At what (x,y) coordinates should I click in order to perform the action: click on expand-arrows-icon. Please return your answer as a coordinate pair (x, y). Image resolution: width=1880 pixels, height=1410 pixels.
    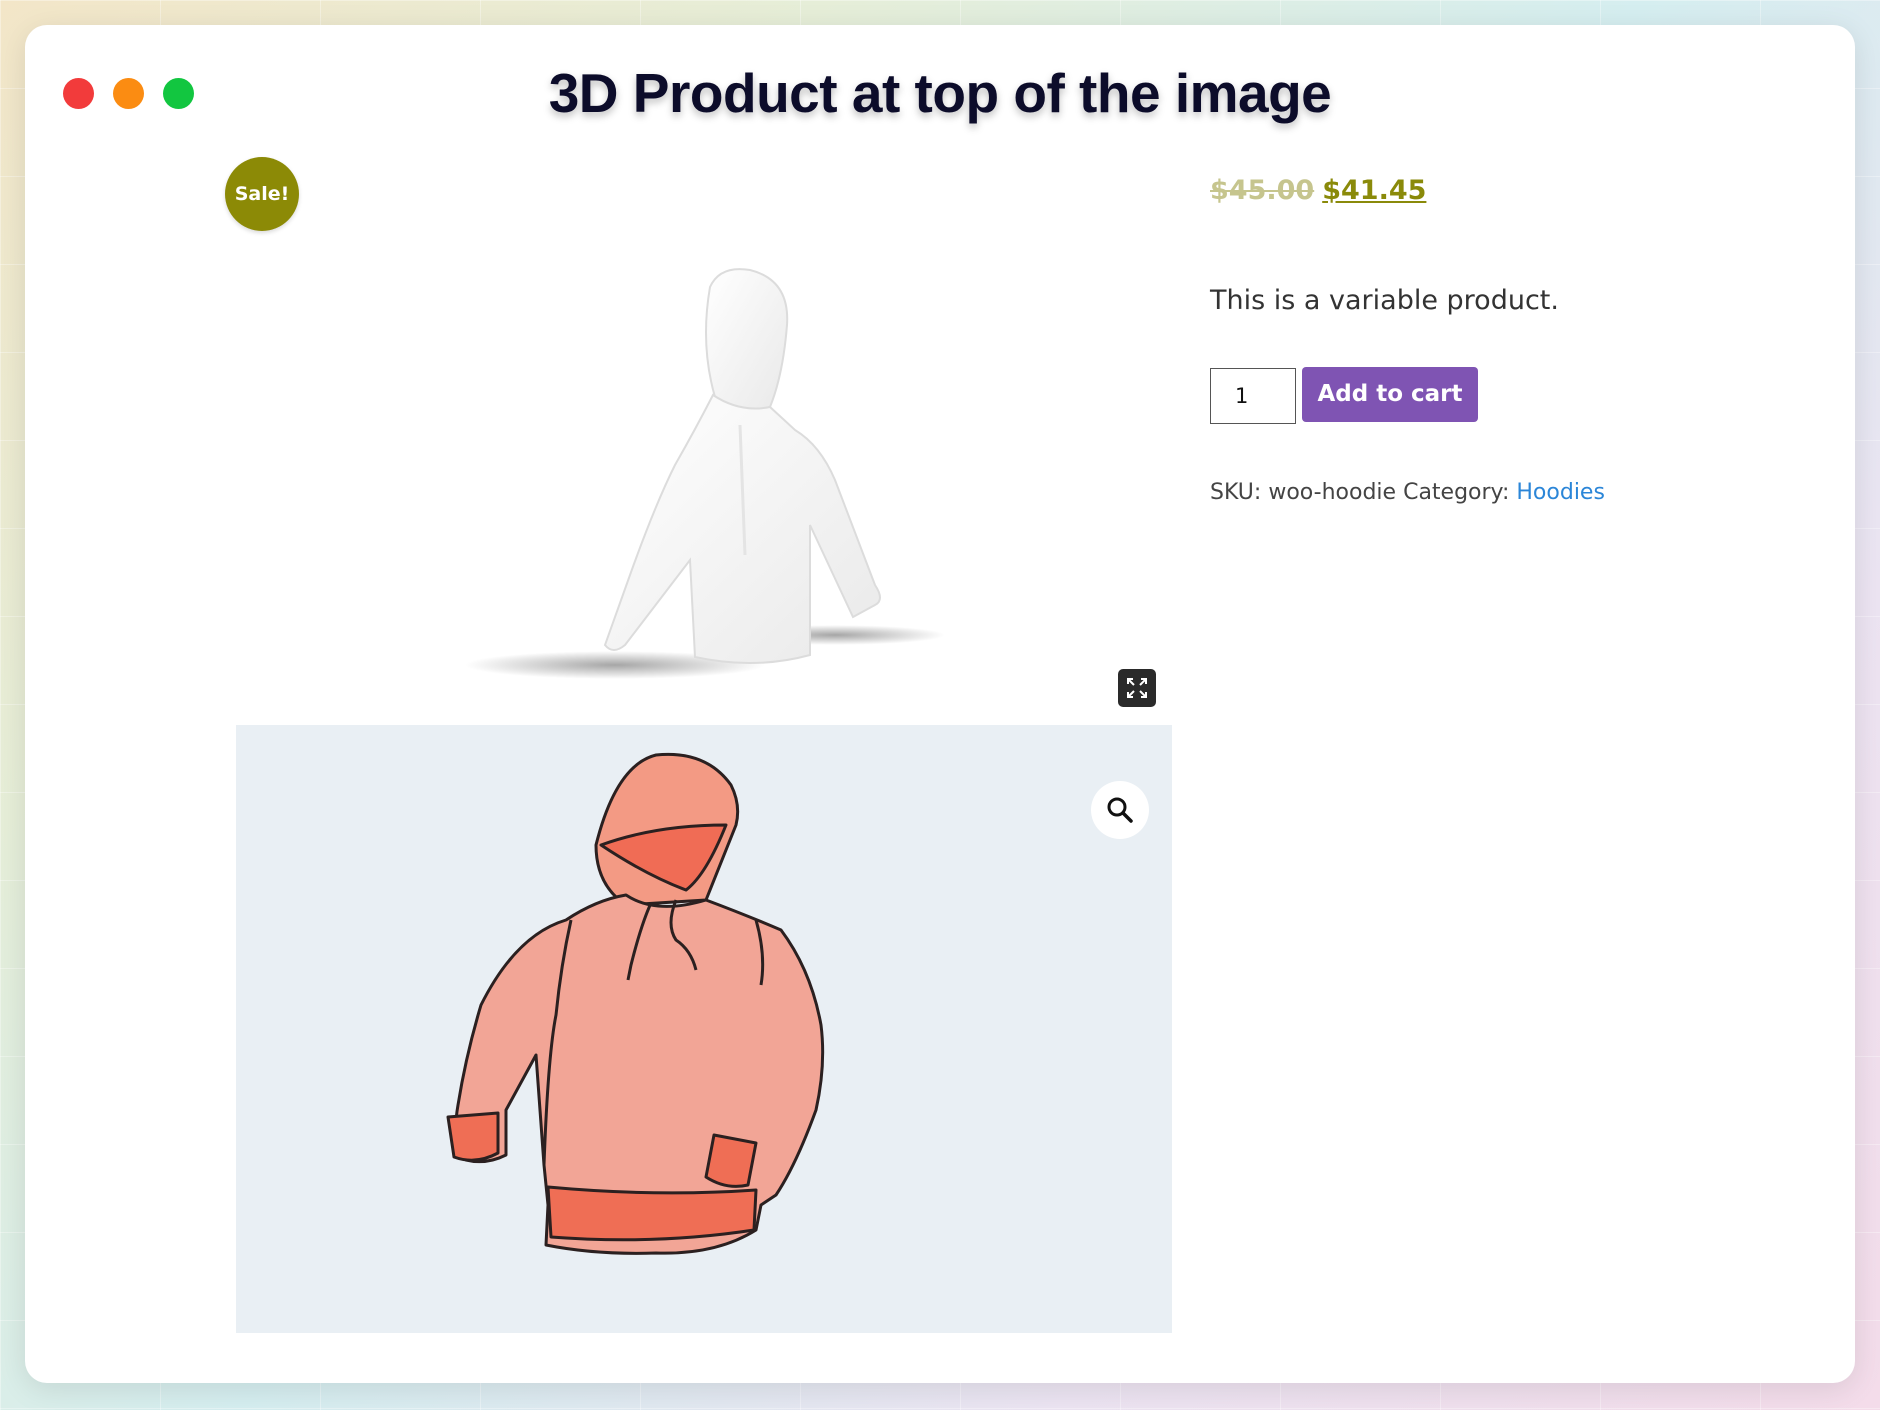
    Looking at the image, I should click on (1137, 688).